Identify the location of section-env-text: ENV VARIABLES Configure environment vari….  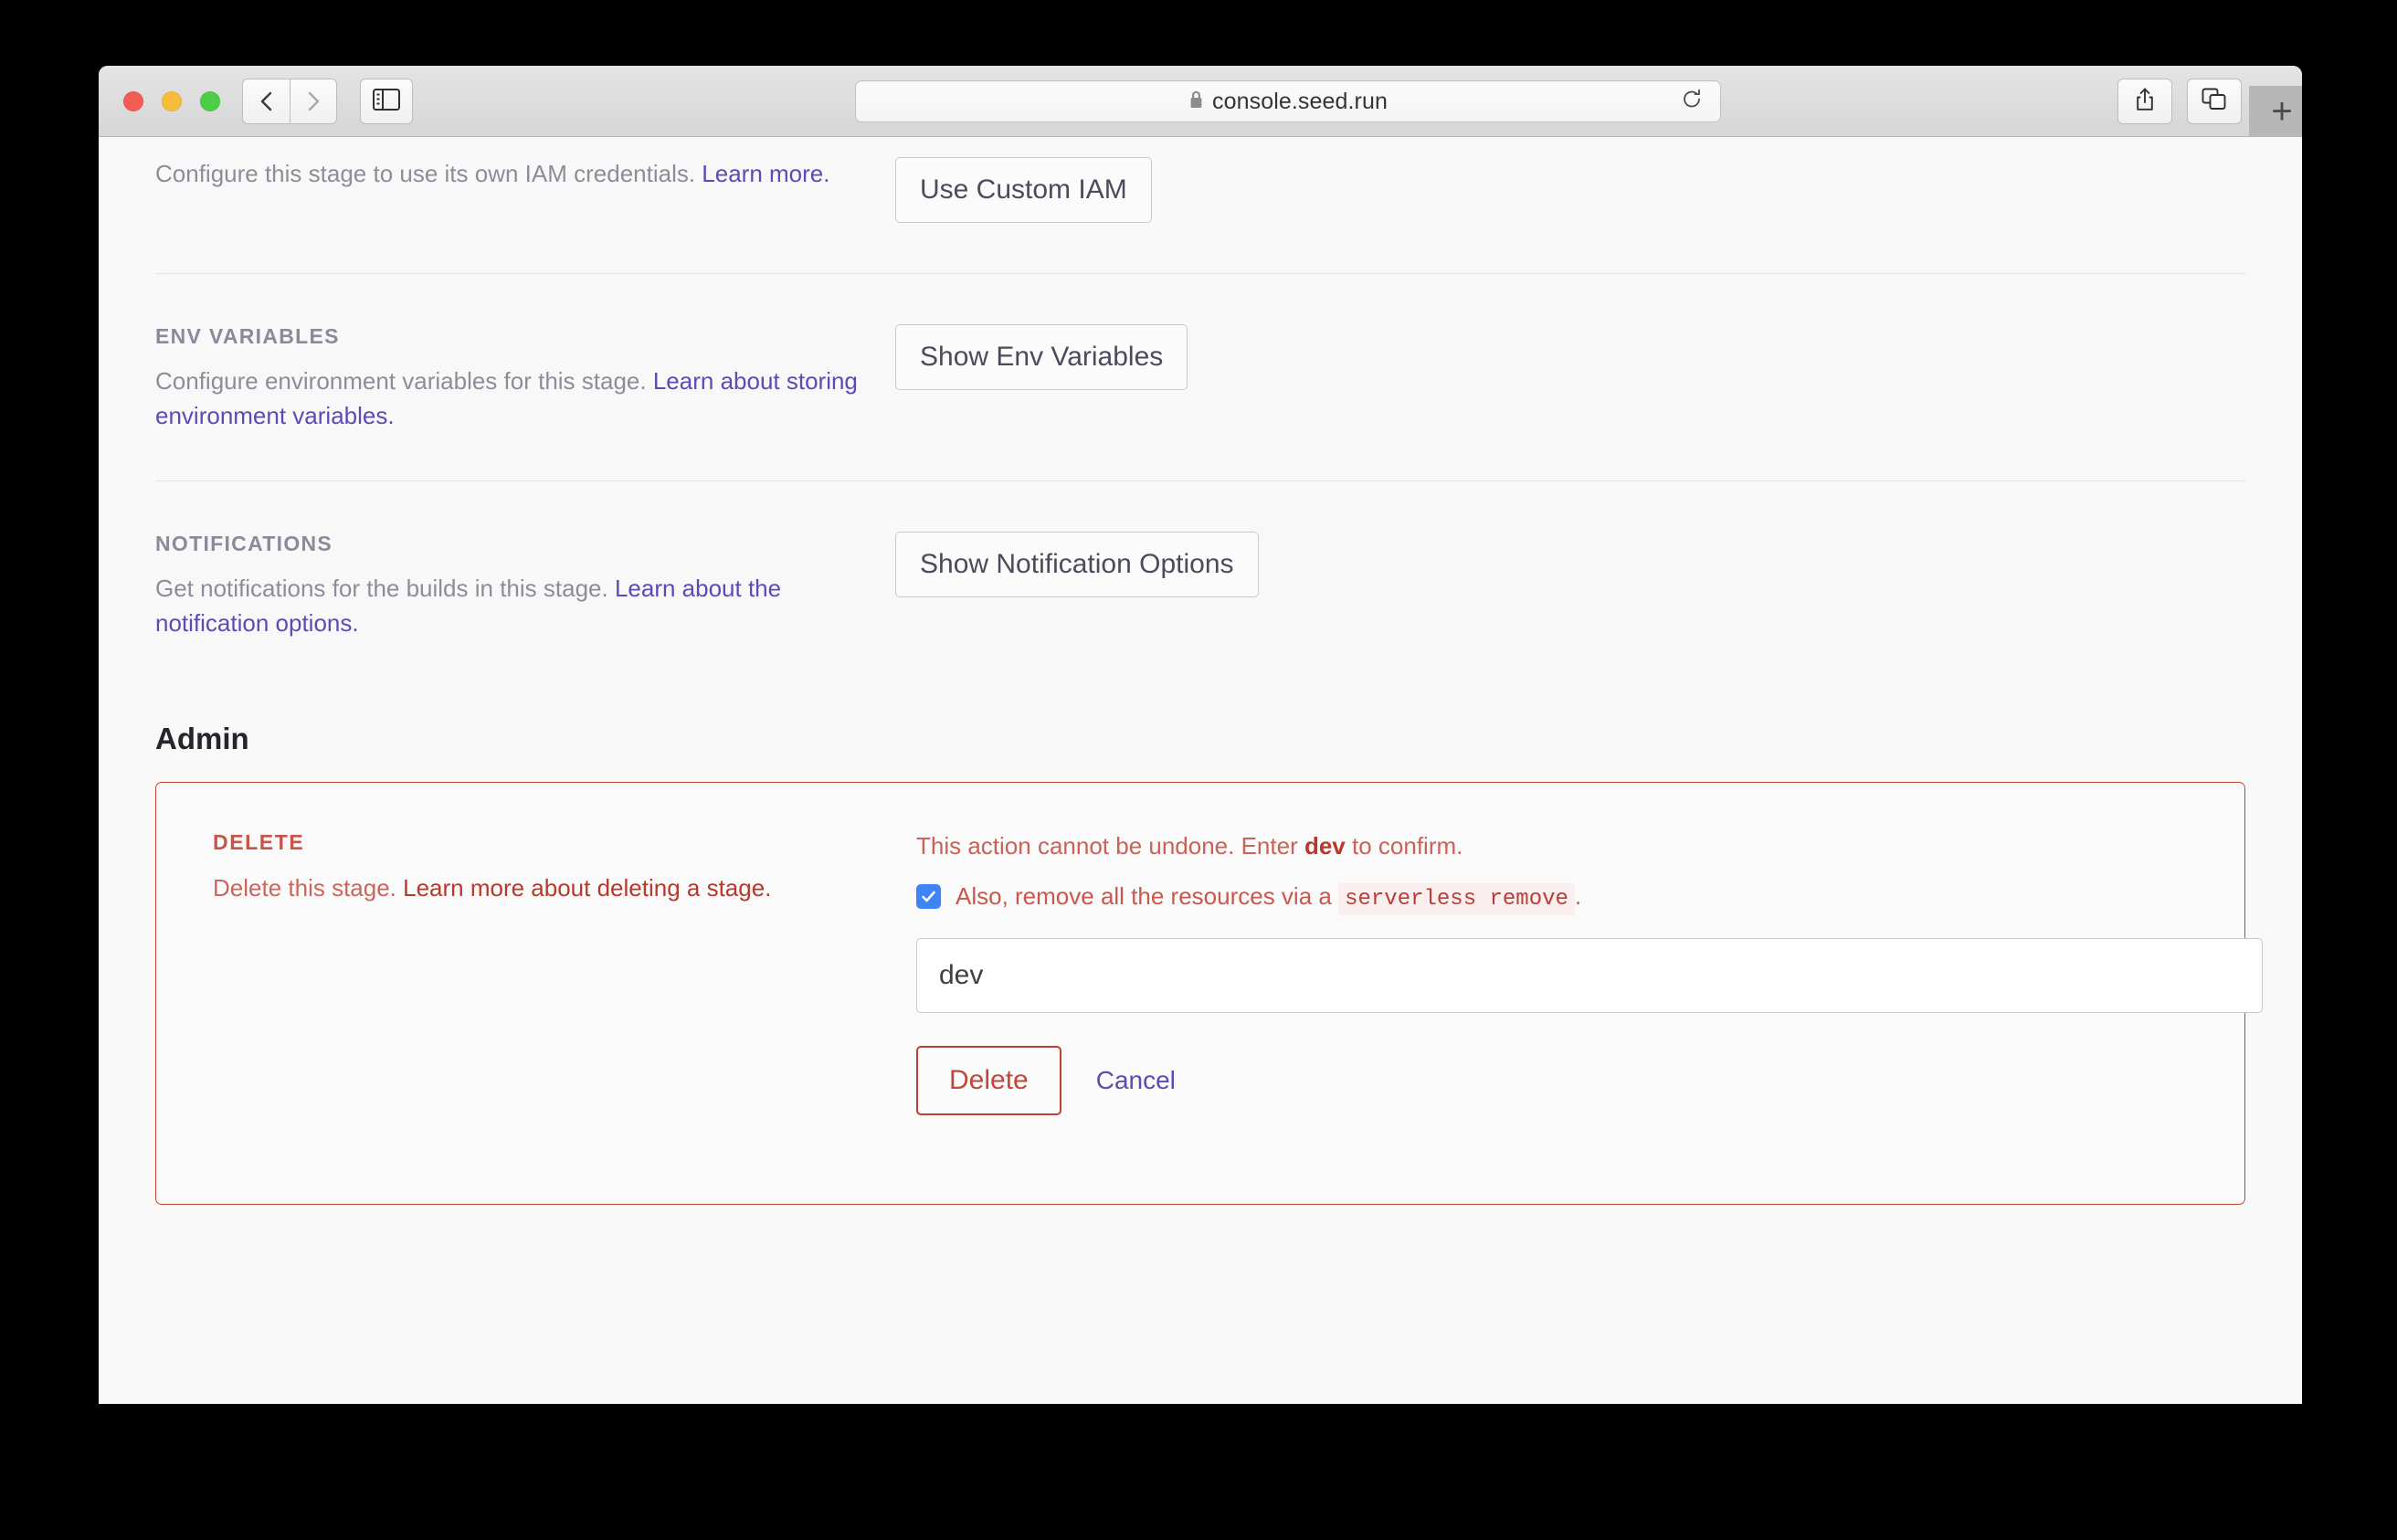
(525, 378).